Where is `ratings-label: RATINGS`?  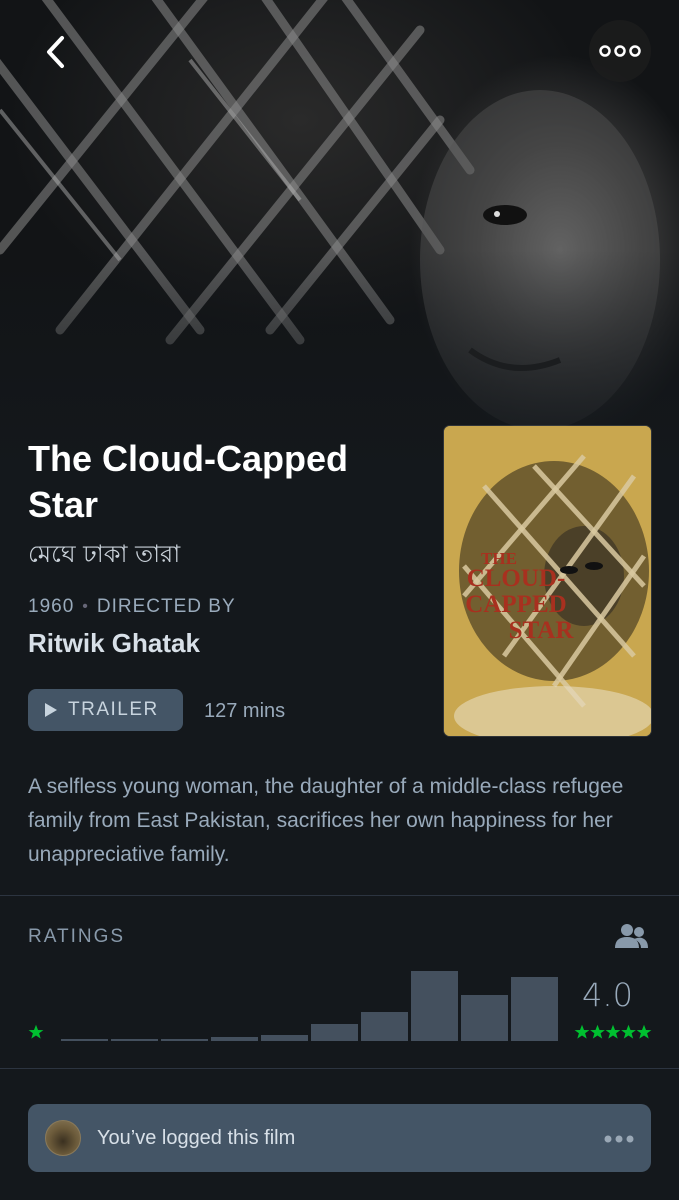
ratings-label: RATINGS is located at coordinates (77, 936).